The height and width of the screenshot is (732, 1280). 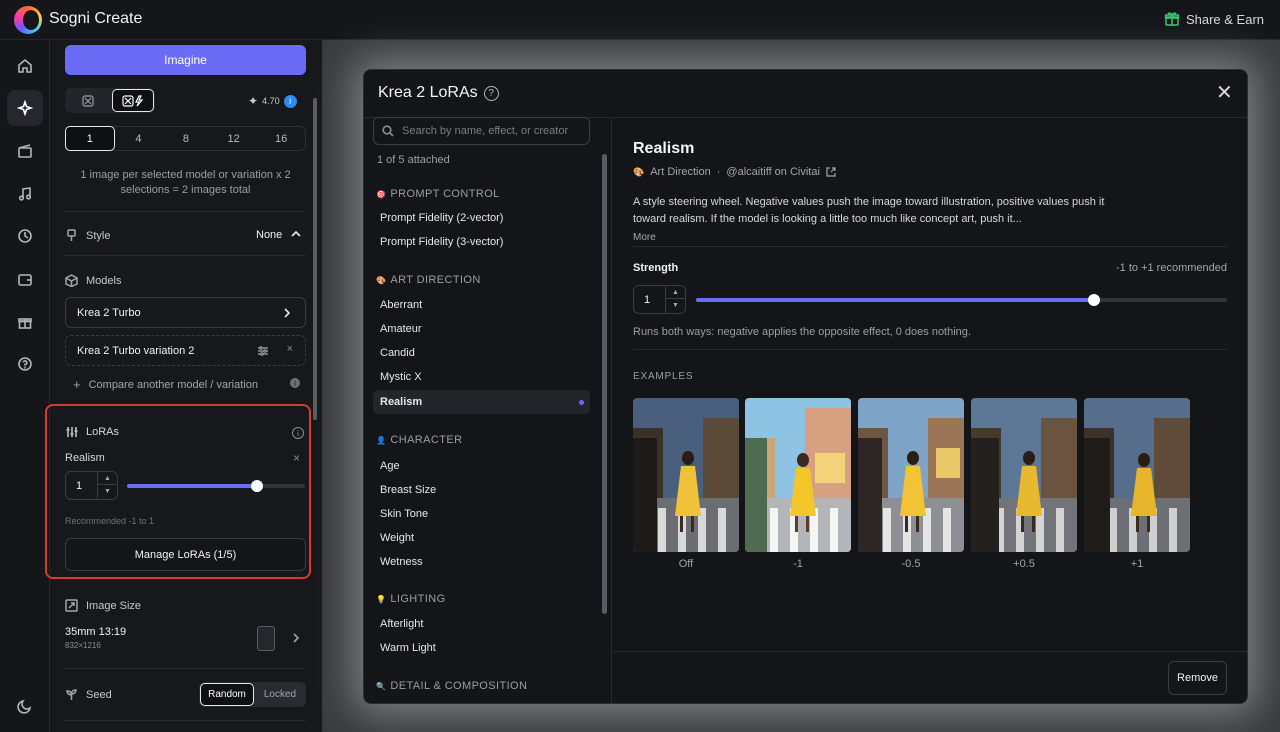 What do you see at coordinates (295, 383) in the screenshot?
I see `compare-info-icon: i` at bounding box center [295, 383].